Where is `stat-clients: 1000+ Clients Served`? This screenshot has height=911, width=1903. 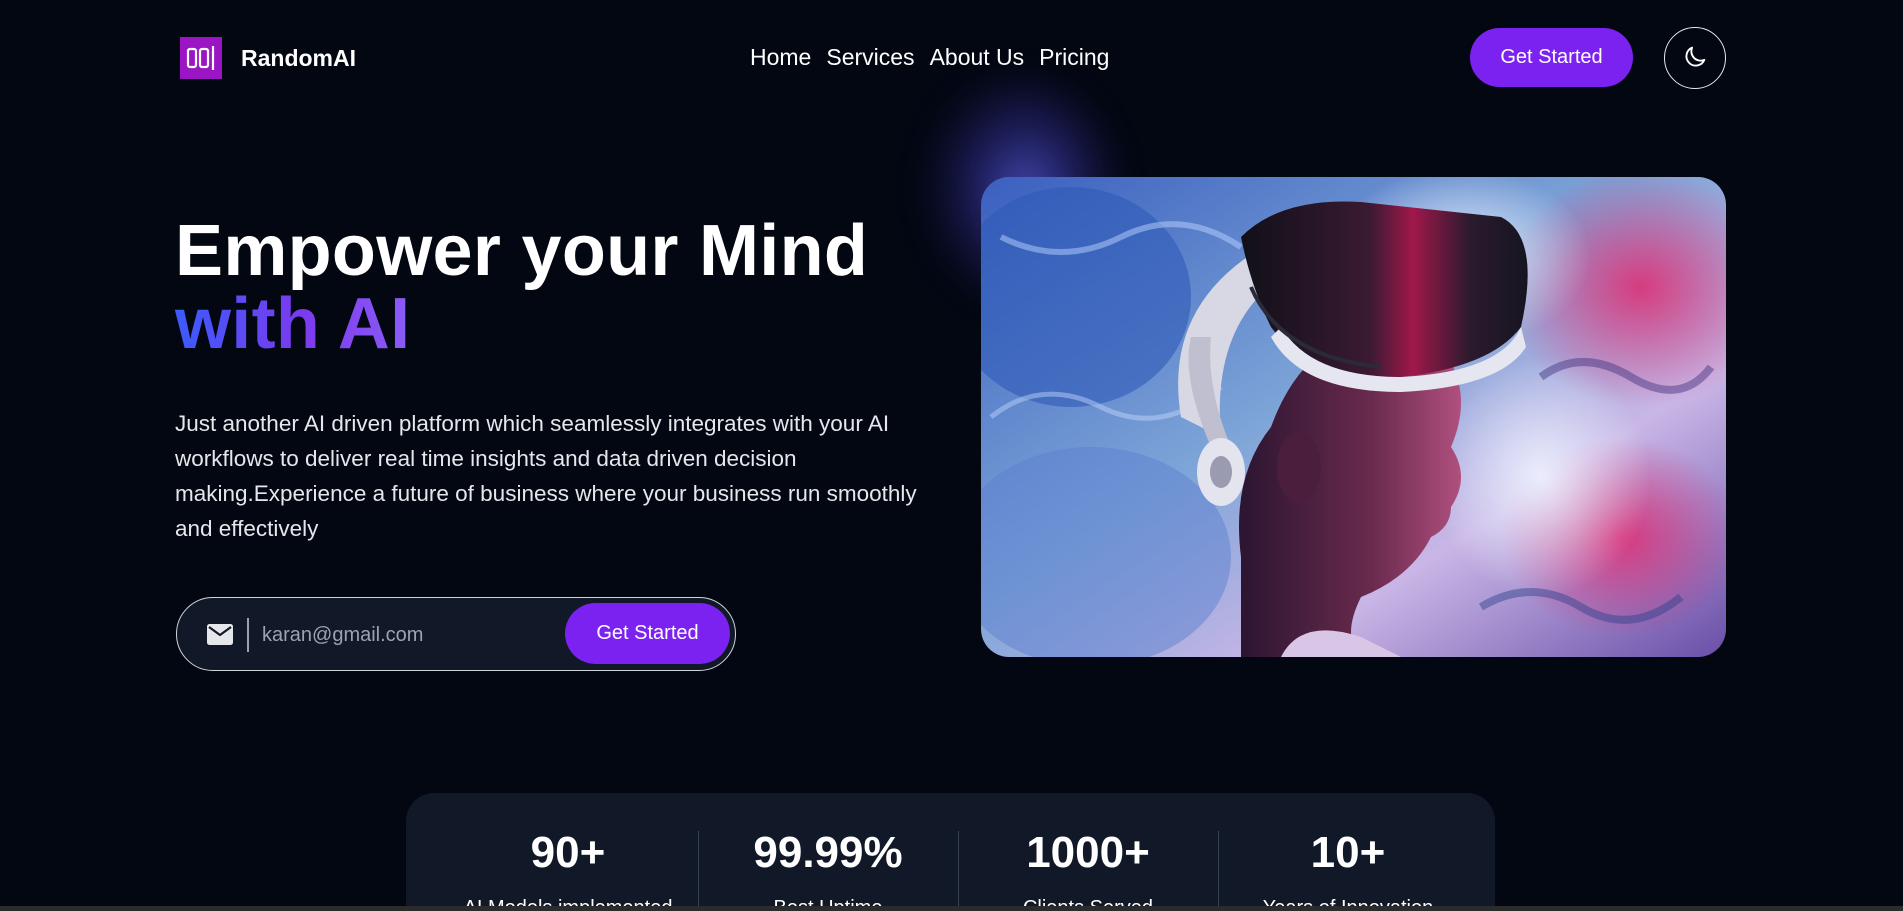 stat-clients: 1000+ Clients Served is located at coordinates (1088, 852).